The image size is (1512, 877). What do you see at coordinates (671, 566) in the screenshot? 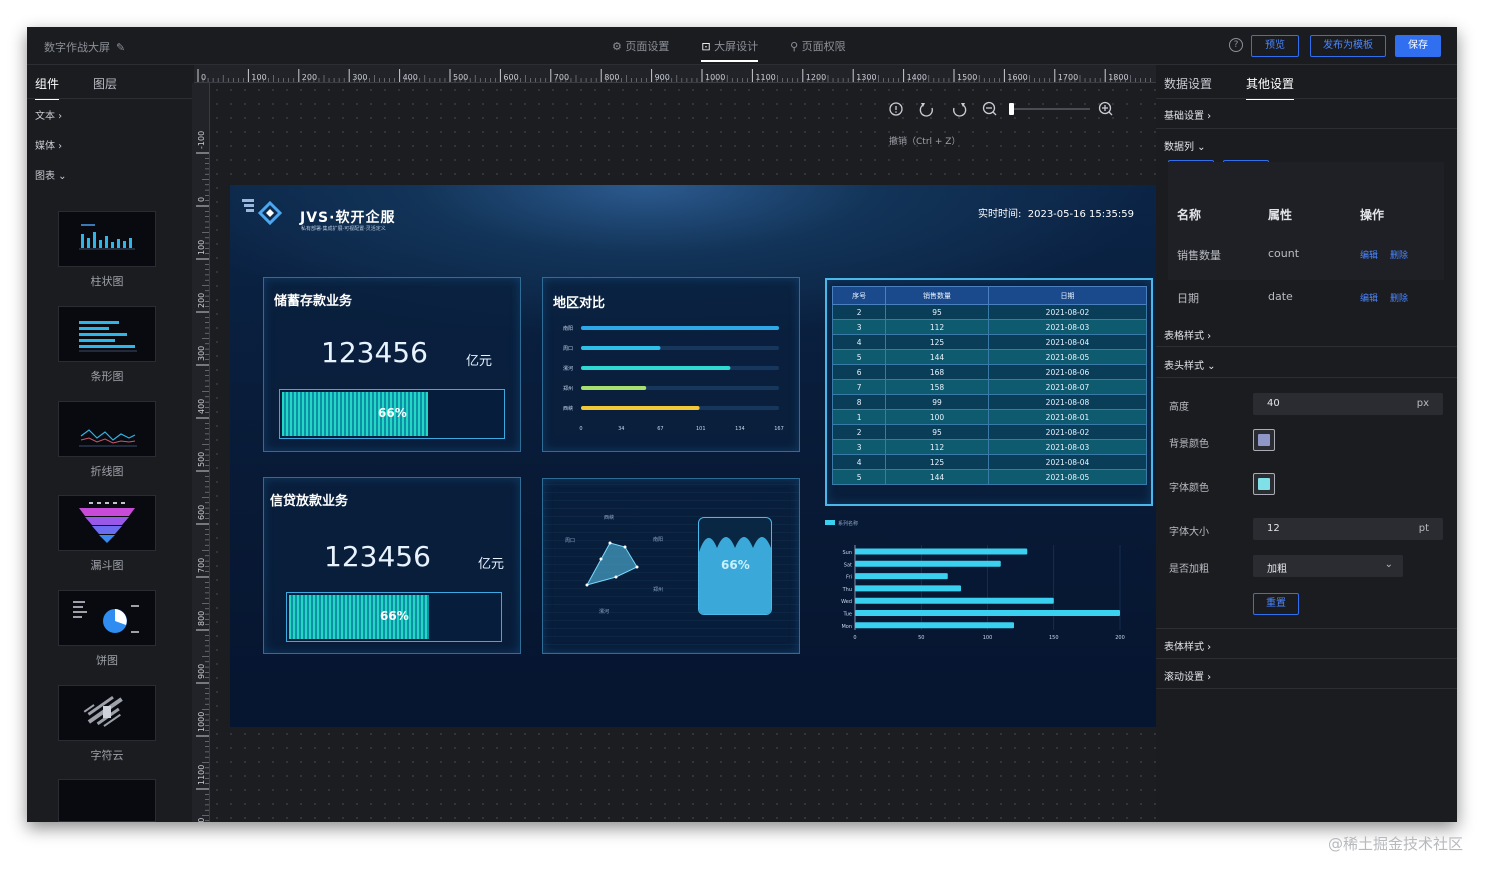
I see `radar-card: 西峡 南阳 周口 郑州 漯河 66%` at bounding box center [671, 566].